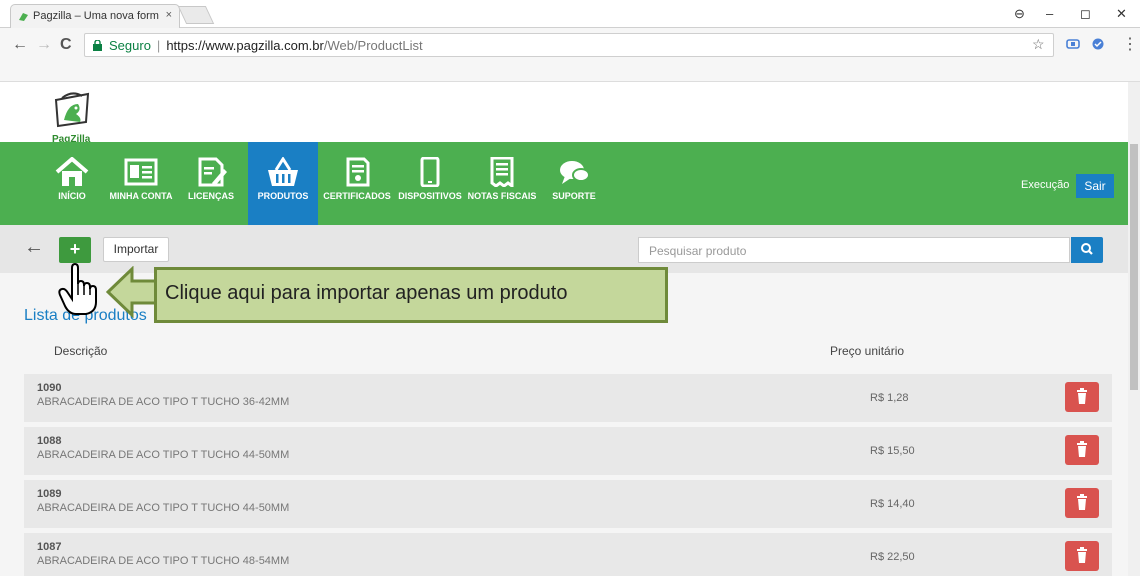 This screenshot has height=576, width=1140. Describe the element at coordinates (889, 398) in the screenshot. I see `product-price: R$ 1,28` at that location.